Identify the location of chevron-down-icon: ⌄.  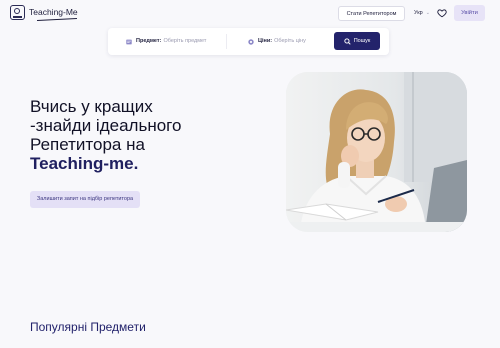
(427, 13).